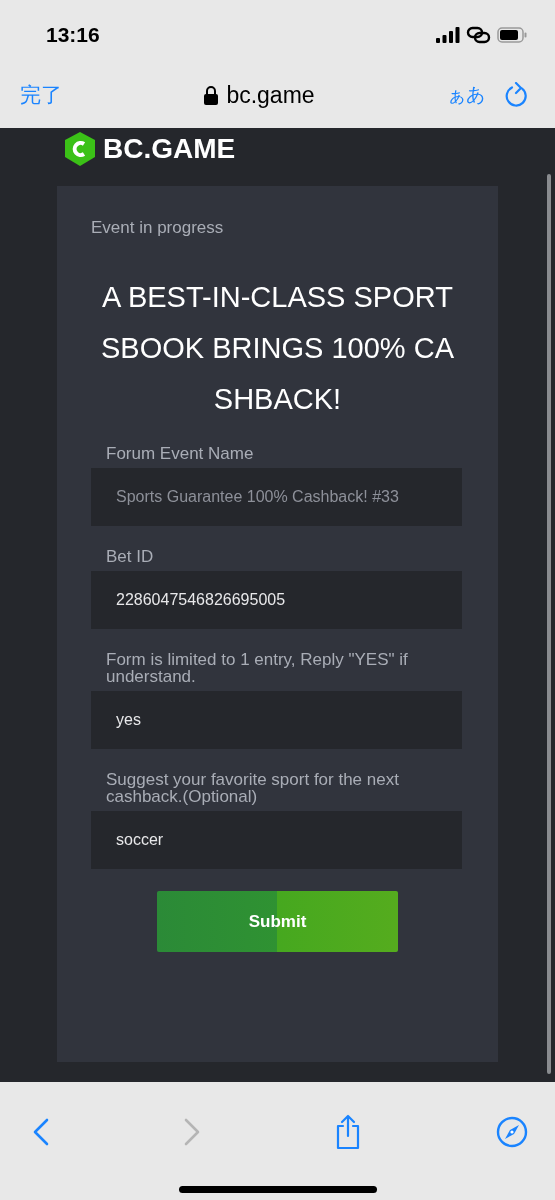 This screenshot has width=555, height=1200. What do you see at coordinates (511, 1132) in the screenshot?
I see `compass-icon` at bounding box center [511, 1132].